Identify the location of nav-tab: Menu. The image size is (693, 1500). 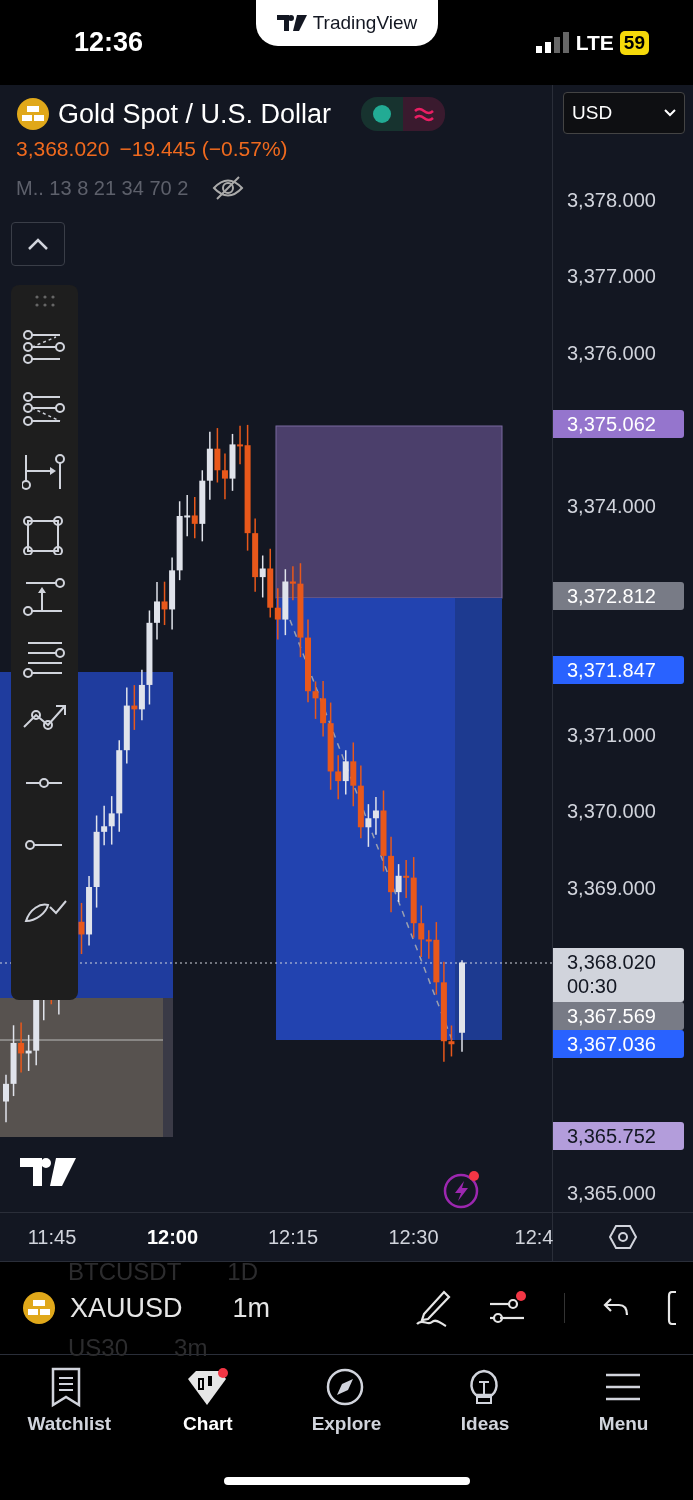
(623, 1401).